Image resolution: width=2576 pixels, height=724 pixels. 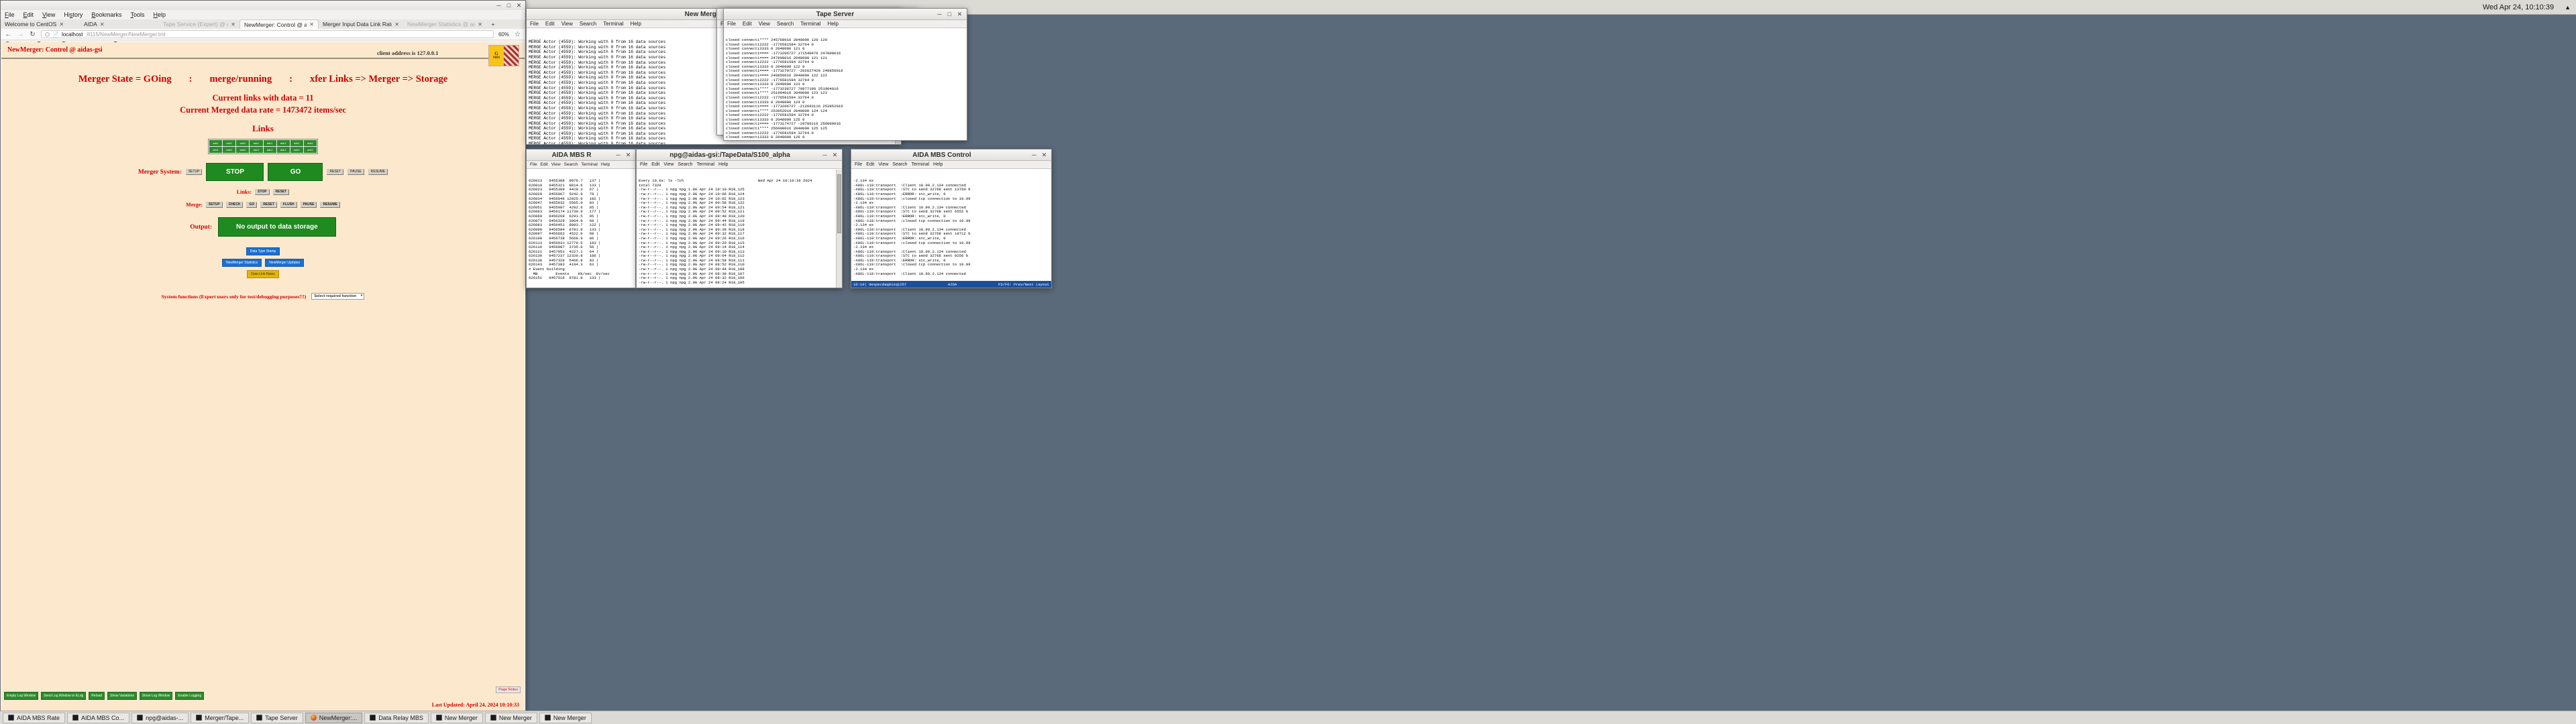 I want to click on shield-icon: ⬡, so click(x=47, y=35).